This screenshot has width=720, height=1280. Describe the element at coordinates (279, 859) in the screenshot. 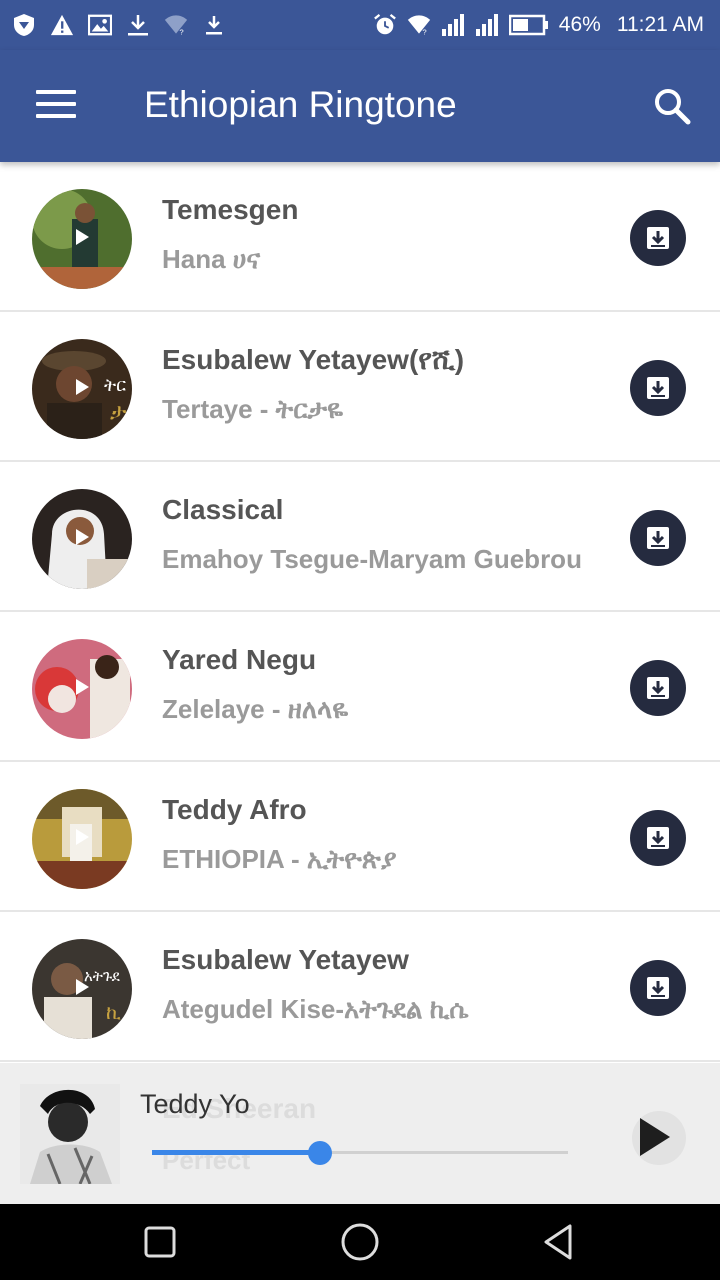

I see `song-subtitle: ETHIOPIA - ኢትዮጵያ` at that location.